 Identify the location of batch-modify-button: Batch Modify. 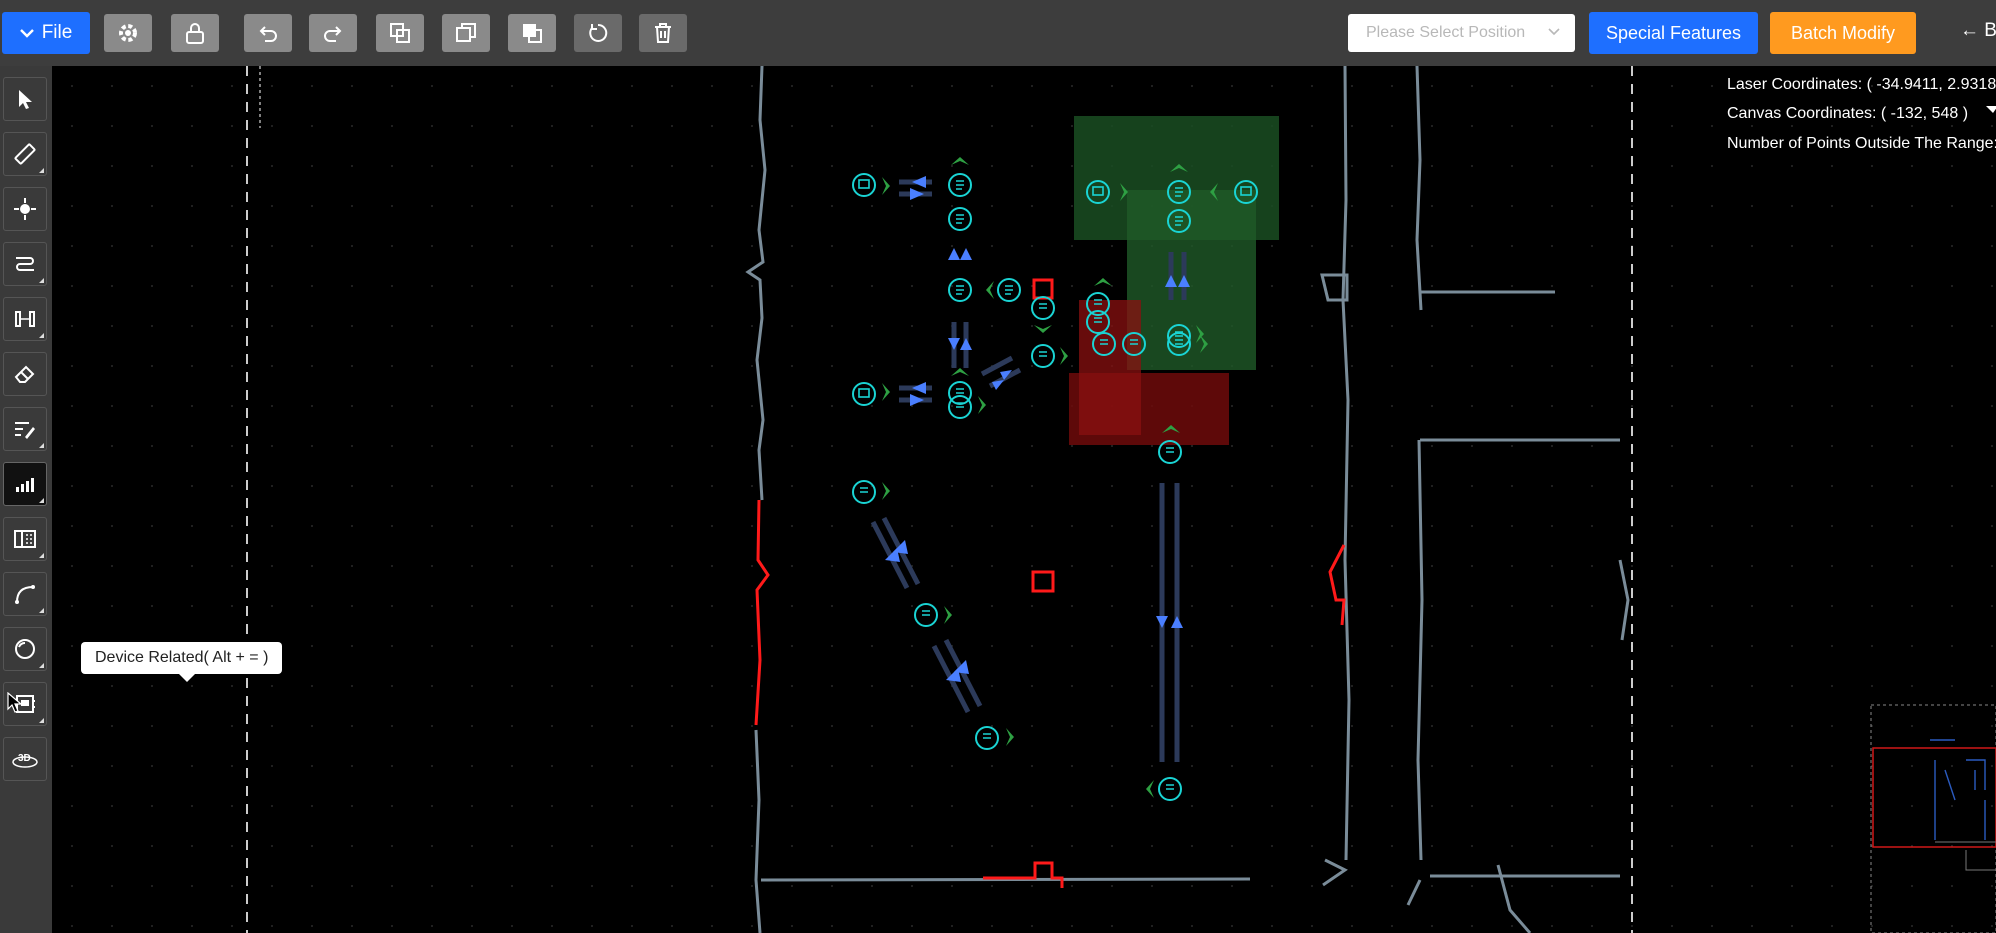
(1843, 33).